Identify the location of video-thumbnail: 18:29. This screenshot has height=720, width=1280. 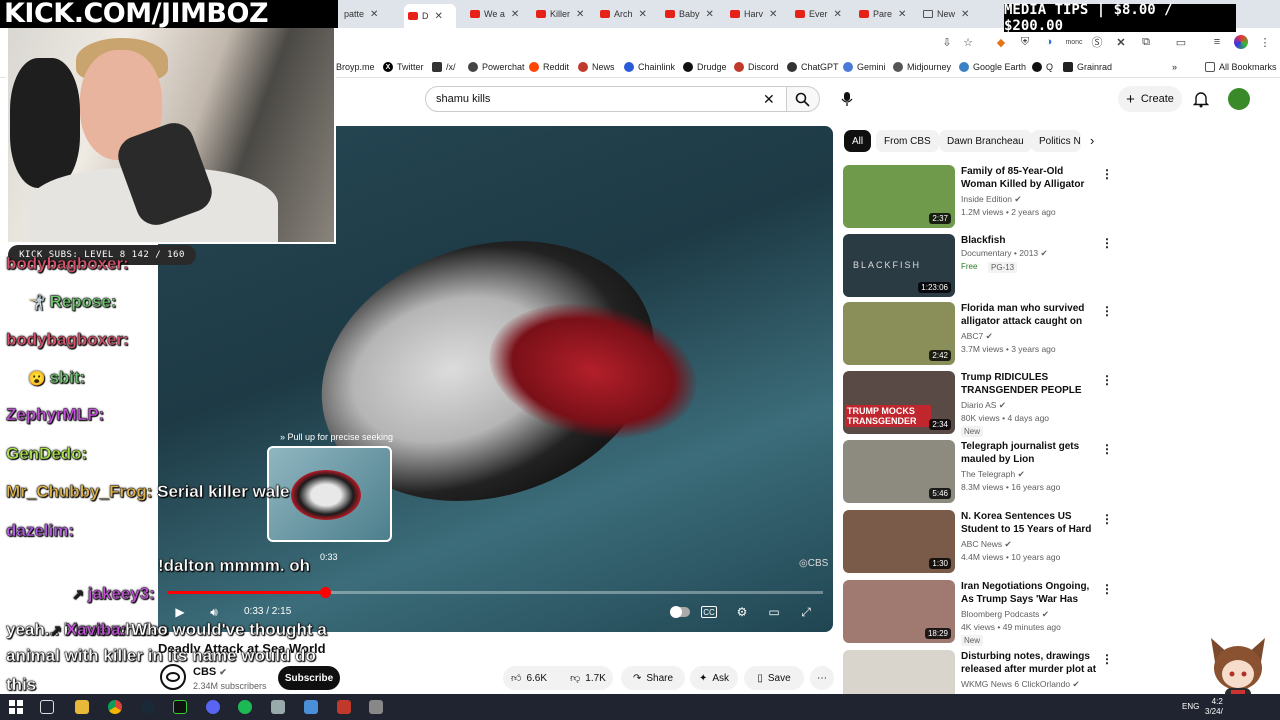
(899, 611).